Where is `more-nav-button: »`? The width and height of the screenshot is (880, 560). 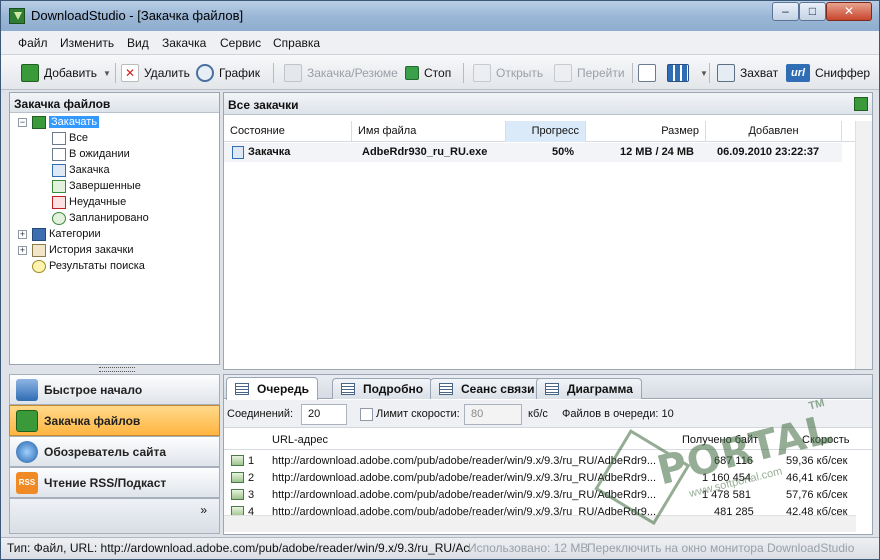
more-nav-button: » is located at coordinates (203, 510).